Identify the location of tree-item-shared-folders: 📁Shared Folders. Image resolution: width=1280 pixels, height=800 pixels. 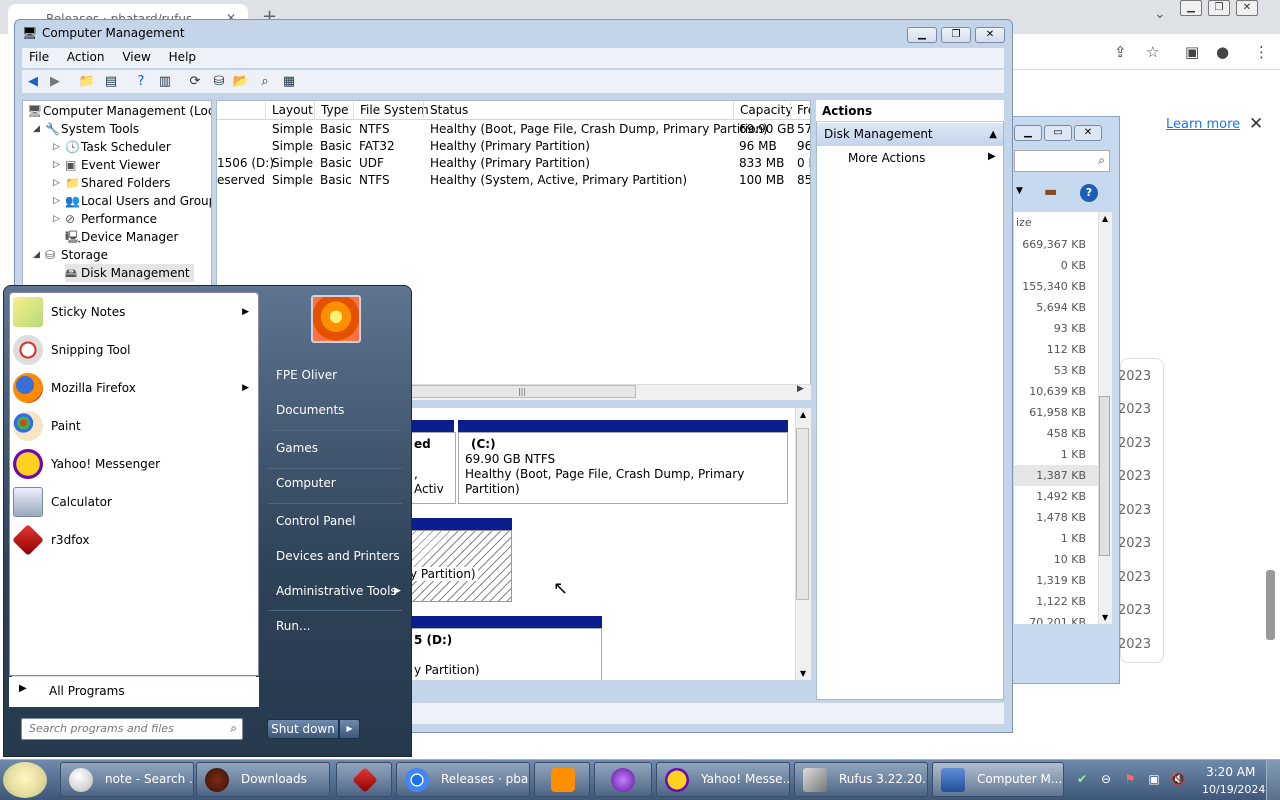
(117, 183).